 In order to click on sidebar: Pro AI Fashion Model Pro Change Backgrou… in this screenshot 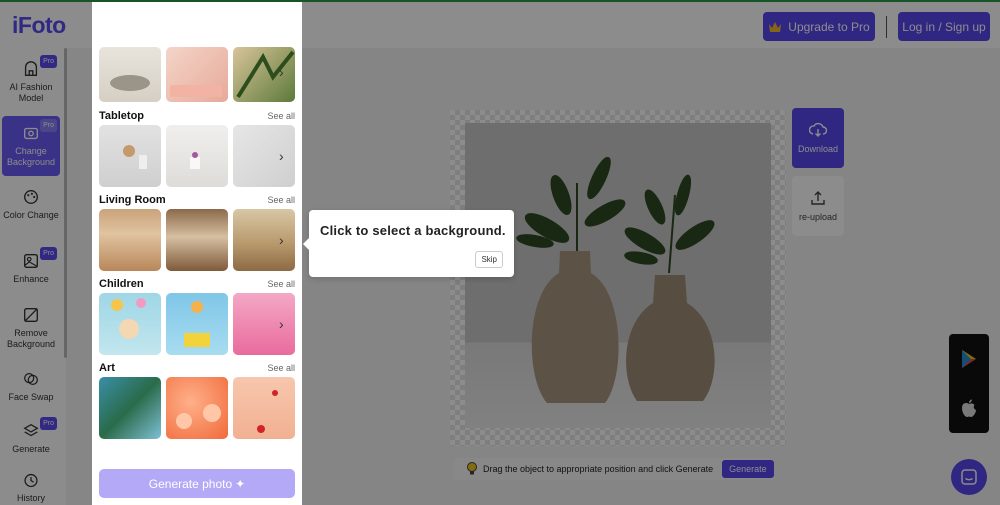, I will do `click(33, 276)`.